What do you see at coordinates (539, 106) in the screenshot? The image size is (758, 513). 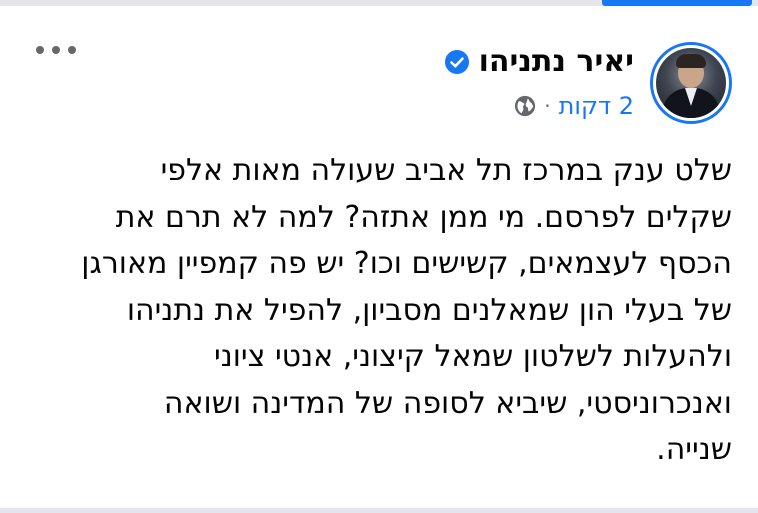 I see `post-meta: 2 דקות ·` at bounding box center [539, 106].